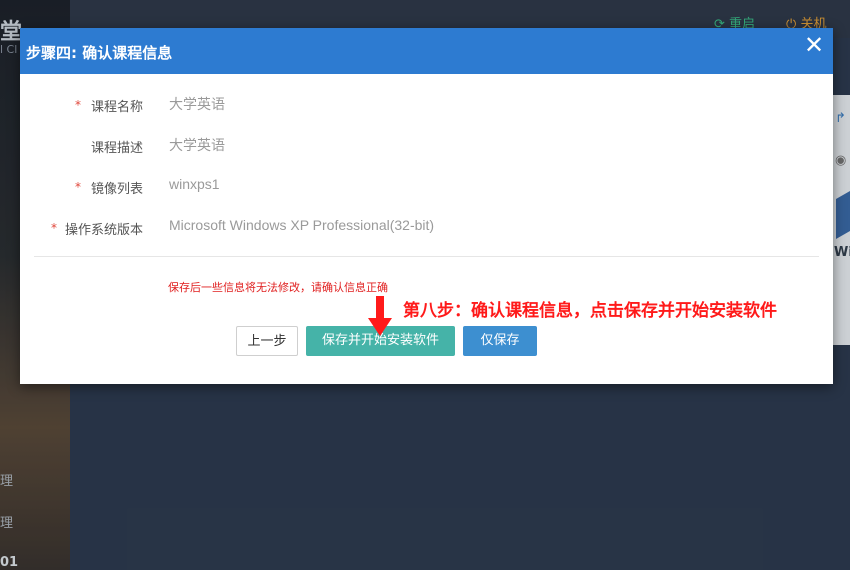 This screenshot has height=570, width=850. What do you see at coordinates (426, 107) in the screenshot?
I see `field-course-name: * 课程名称 大学英语` at bounding box center [426, 107].